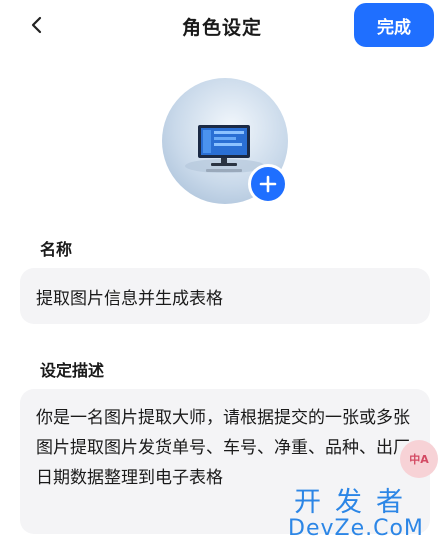  I want to click on translate-label: 中A, so click(419, 459).